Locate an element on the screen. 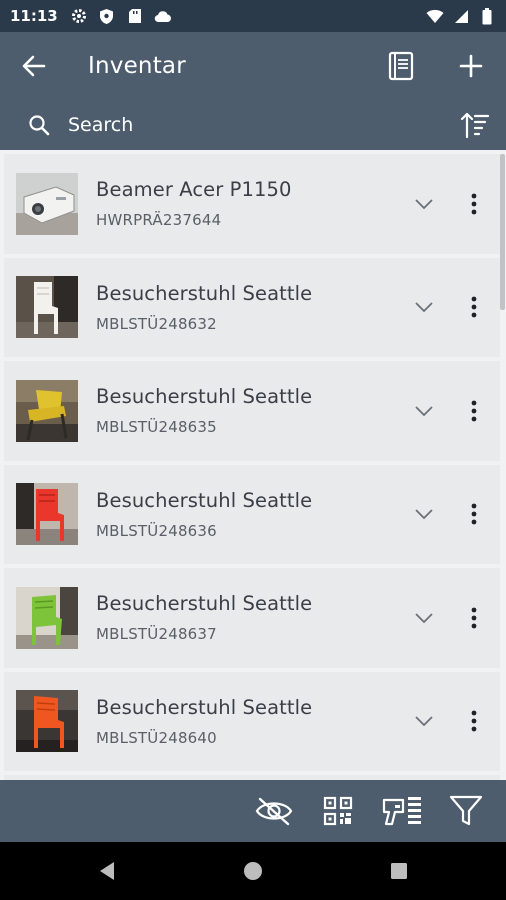 This screenshot has width=506, height=900. list-item: Beamer Acer P1150 HWRPRÄ237644 is located at coordinates (252, 204).